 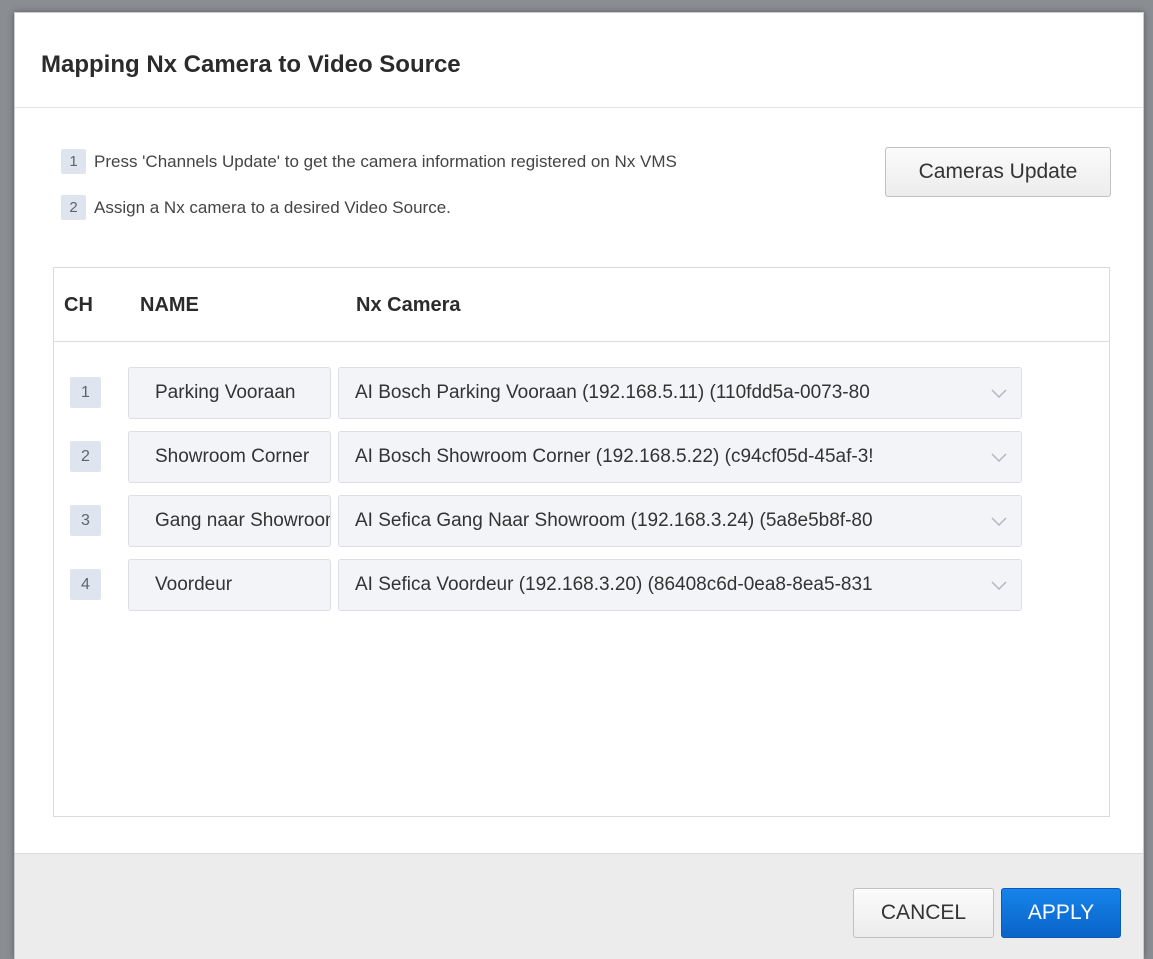 What do you see at coordinates (85, 392) in the screenshot?
I see `channel-badge: 1` at bounding box center [85, 392].